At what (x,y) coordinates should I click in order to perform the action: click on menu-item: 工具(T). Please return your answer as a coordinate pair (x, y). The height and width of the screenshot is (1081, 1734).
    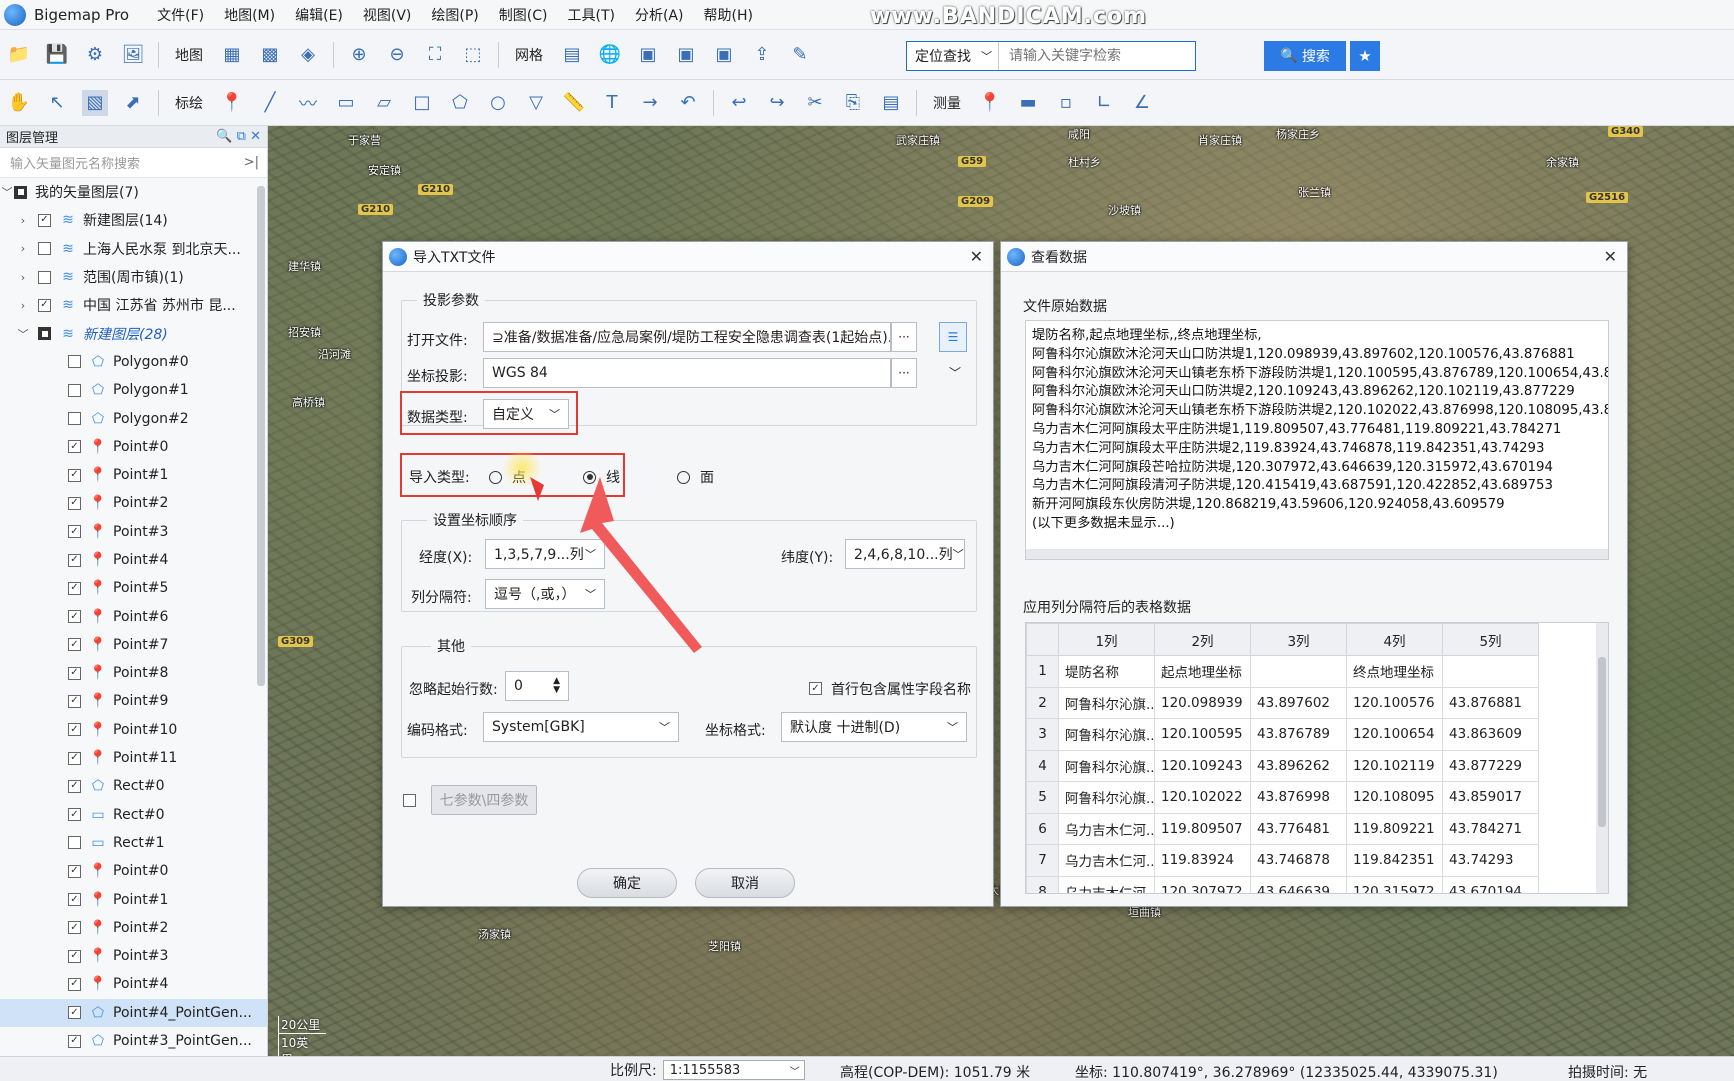
    Looking at the image, I should click on (590, 15).